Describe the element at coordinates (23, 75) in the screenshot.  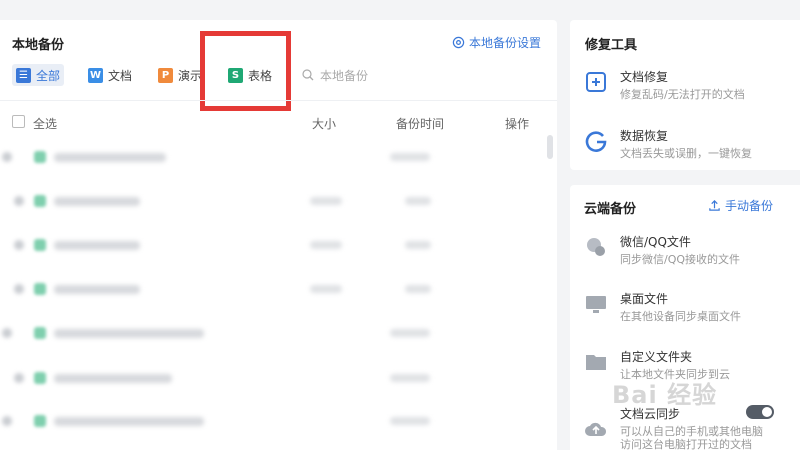
I see `list-icon: ☰` at that location.